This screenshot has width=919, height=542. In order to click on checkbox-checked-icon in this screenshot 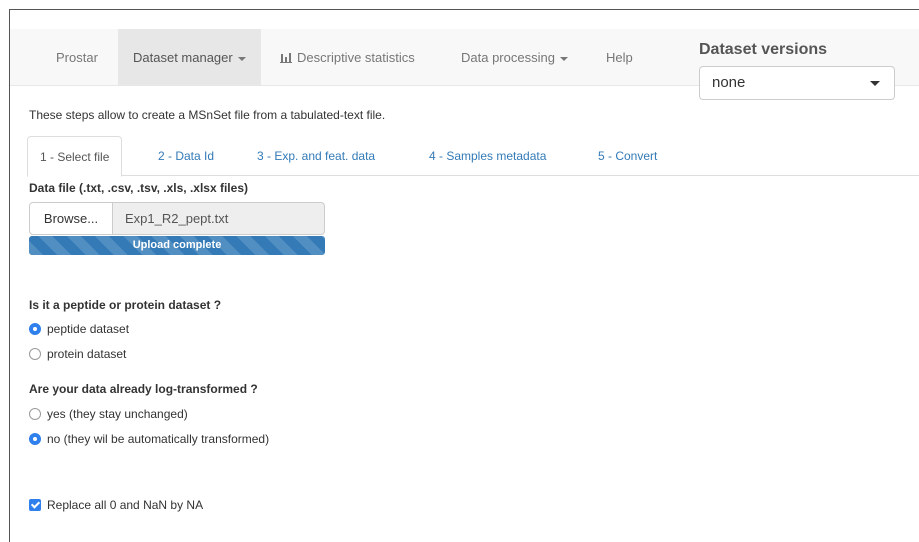, I will do `click(35, 505)`.